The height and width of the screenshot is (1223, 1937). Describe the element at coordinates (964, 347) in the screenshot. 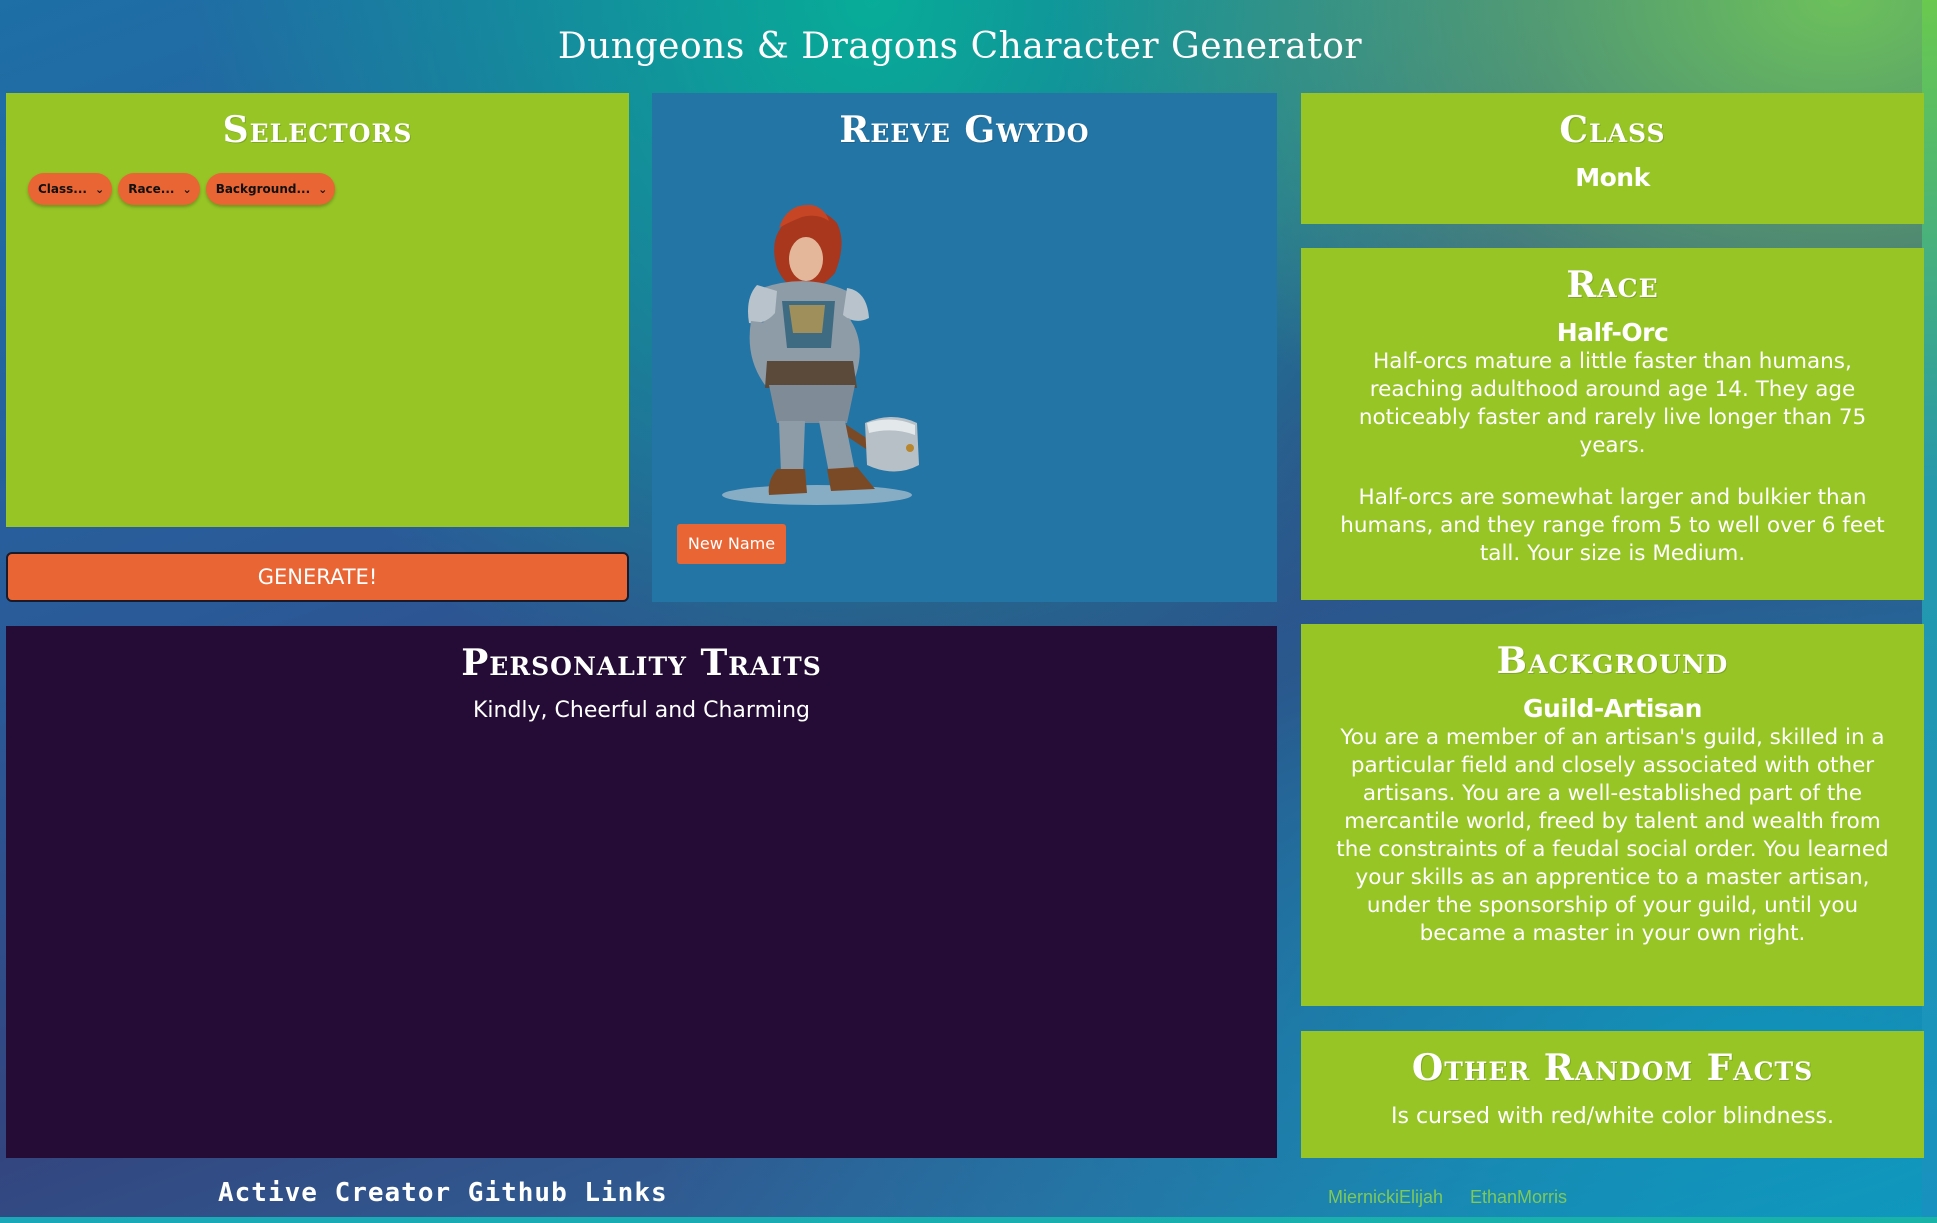

I see `character-panel: Reeve Gwydo New Name` at that location.